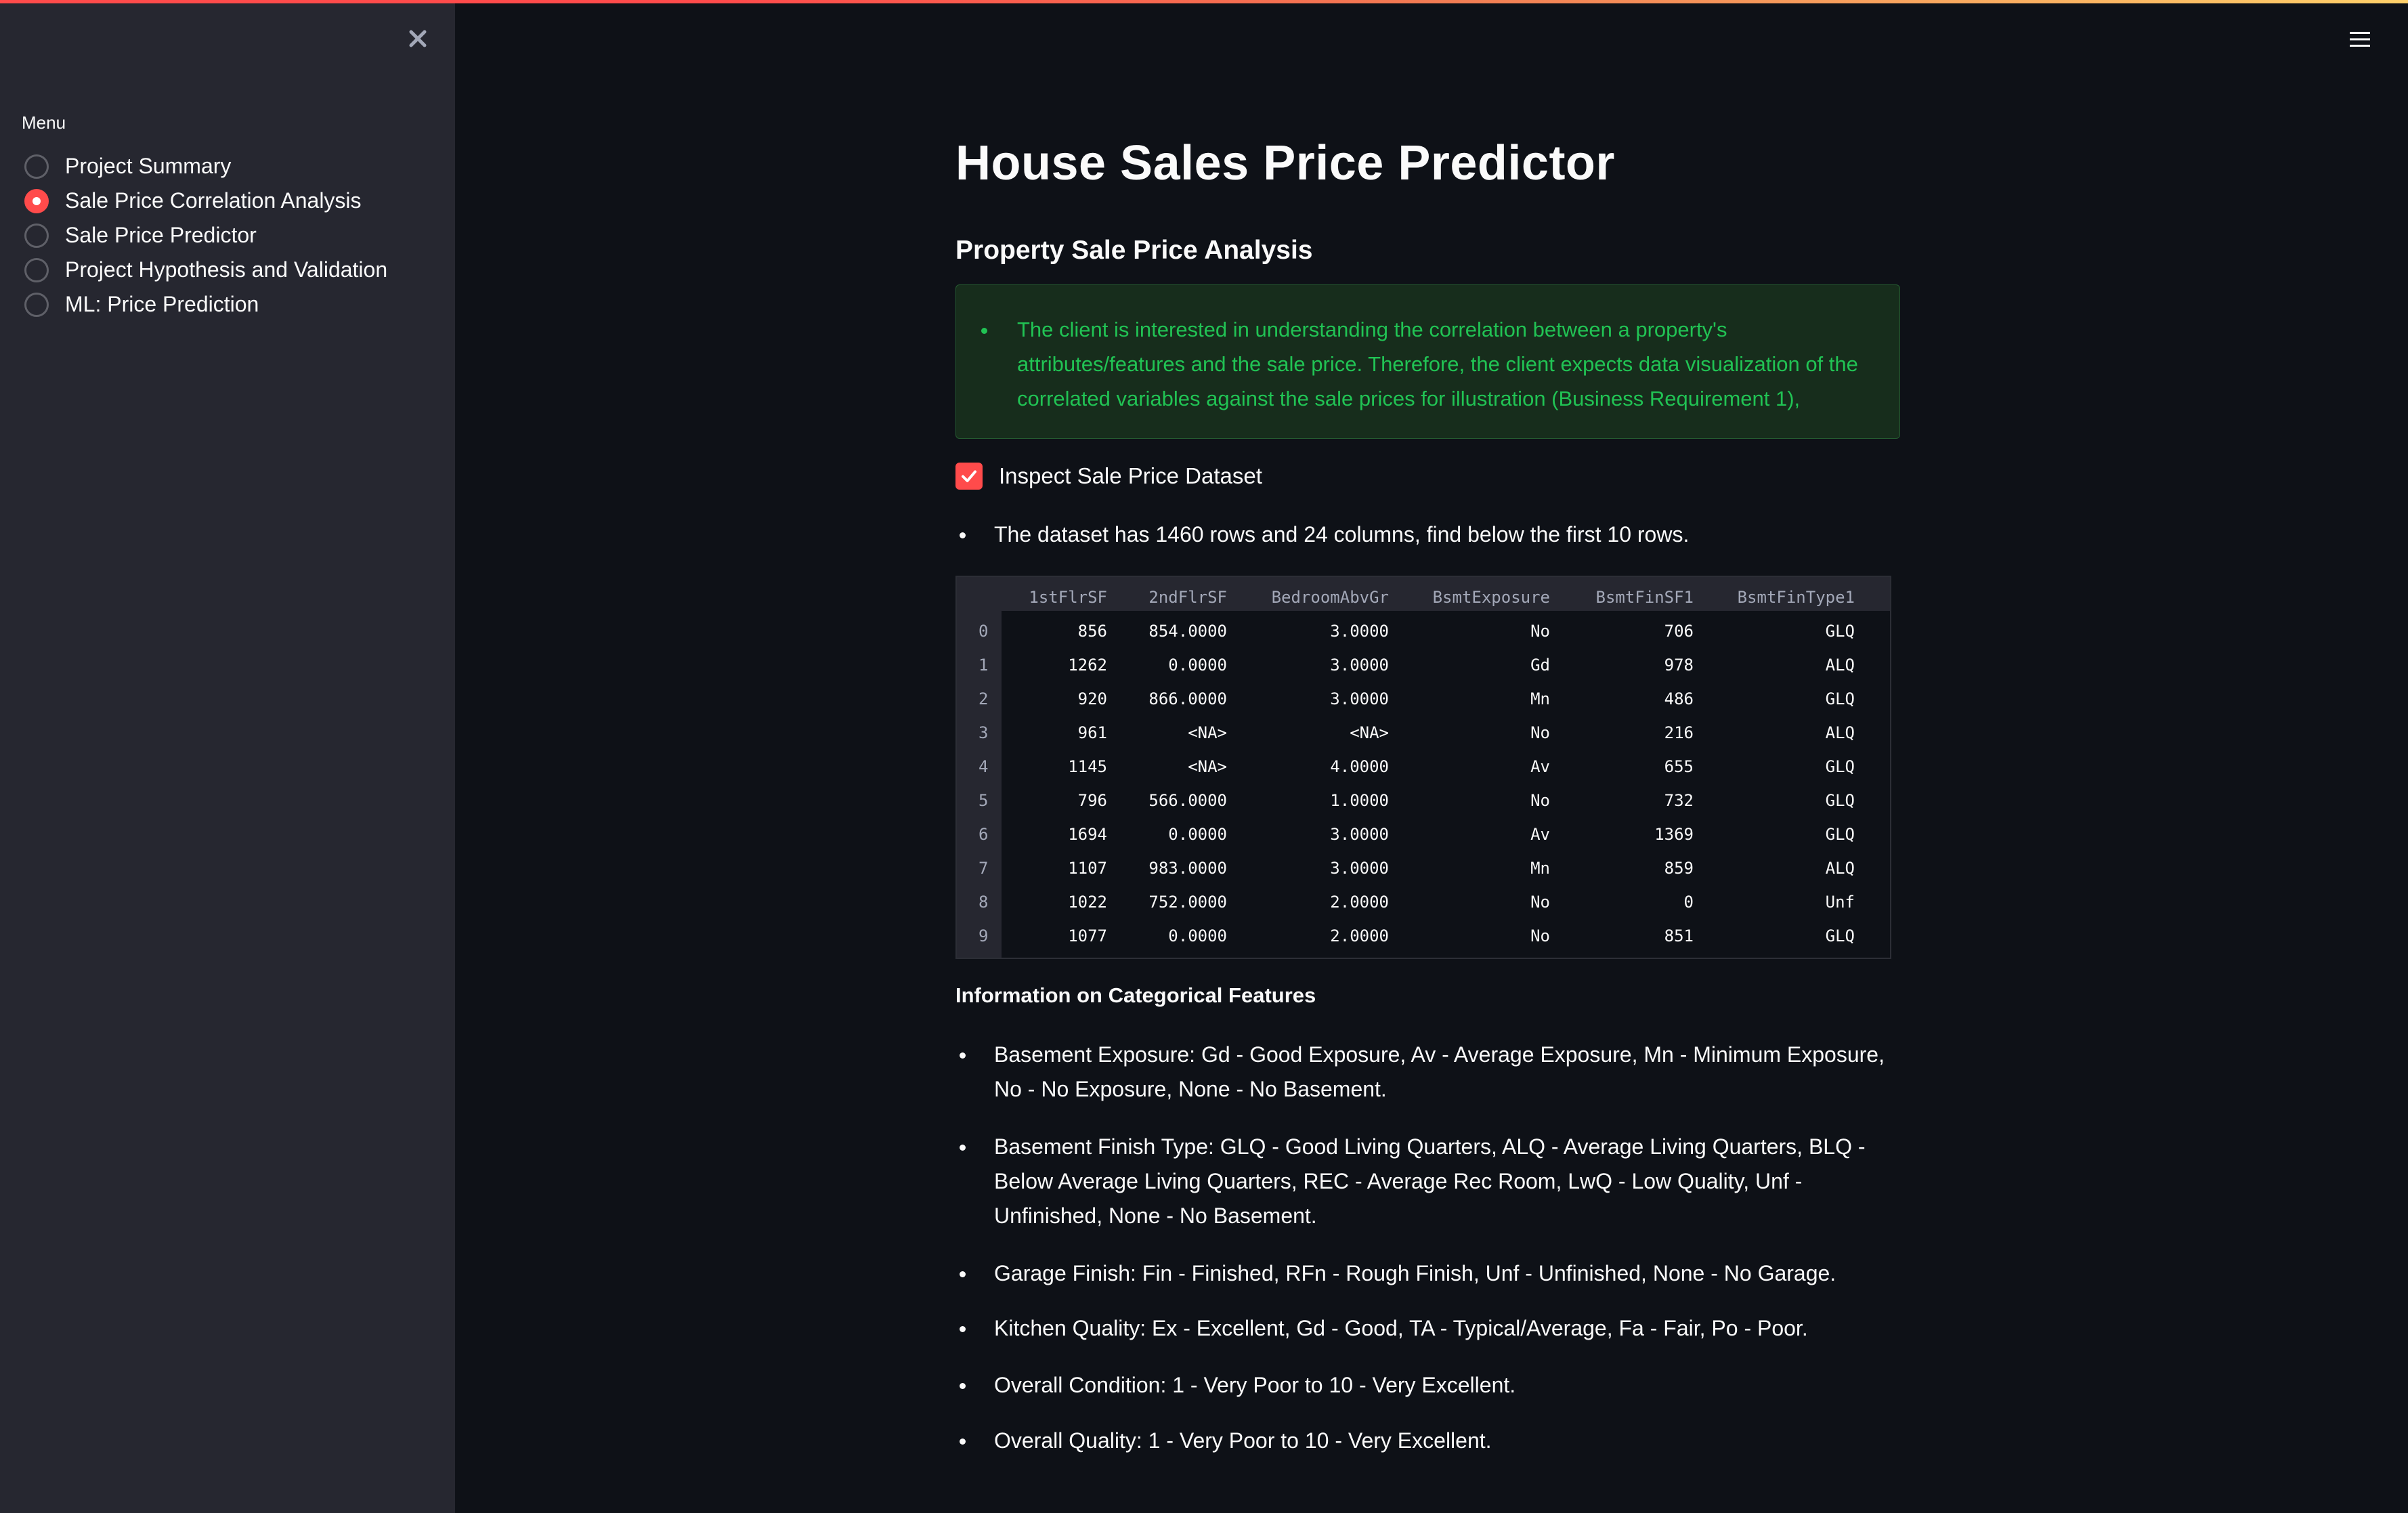  What do you see at coordinates (1285, 163) in the screenshot?
I see `page-title: House Sales Price Predictor` at bounding box center [1285, 163].